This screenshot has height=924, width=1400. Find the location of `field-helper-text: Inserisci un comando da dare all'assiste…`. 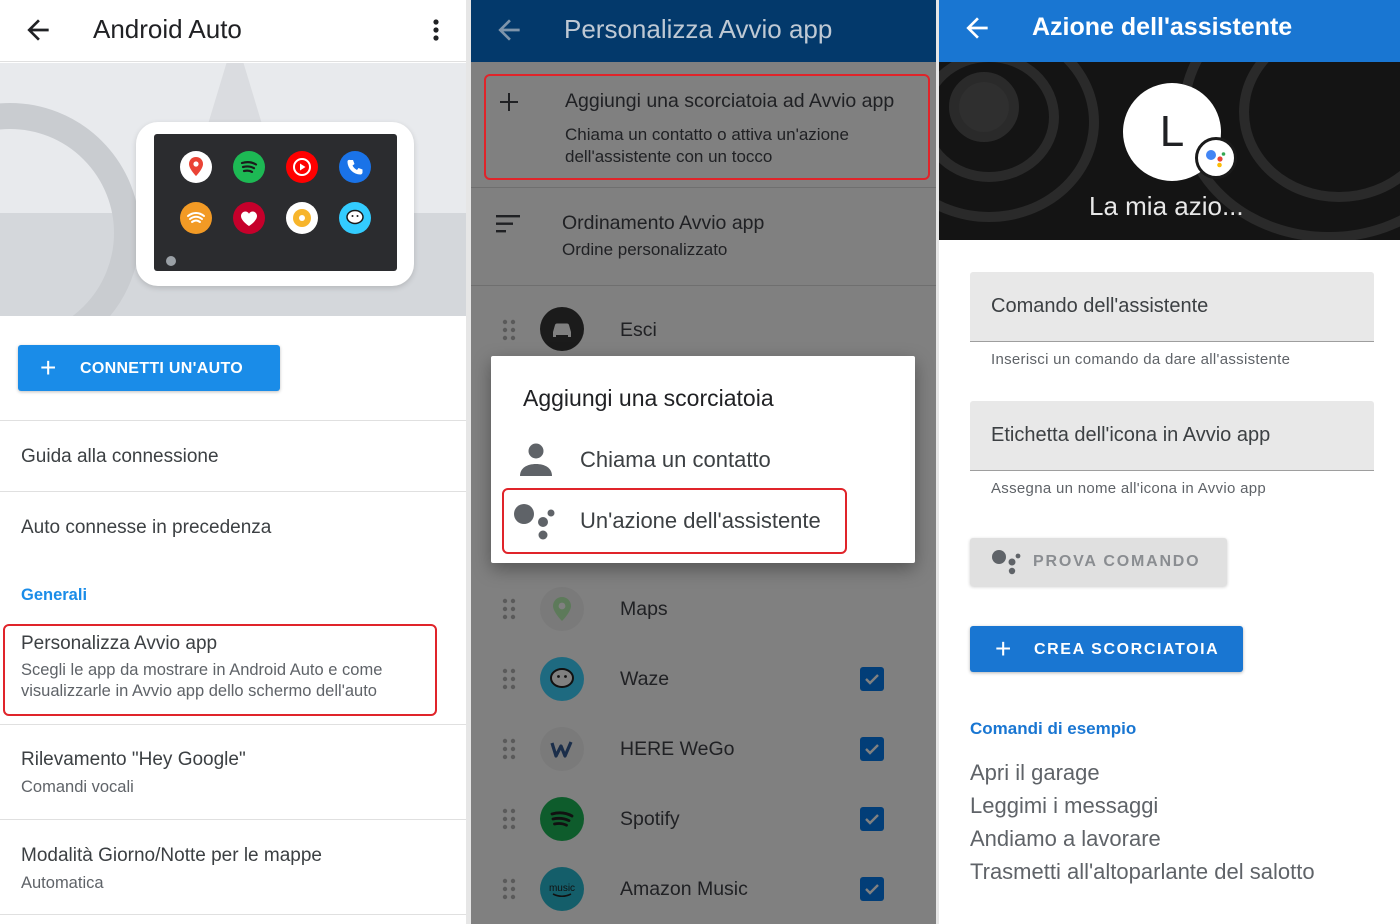

field-helper-text: Inserisci un comando da dare all'assiste… is located at coordinates (1141, 359).